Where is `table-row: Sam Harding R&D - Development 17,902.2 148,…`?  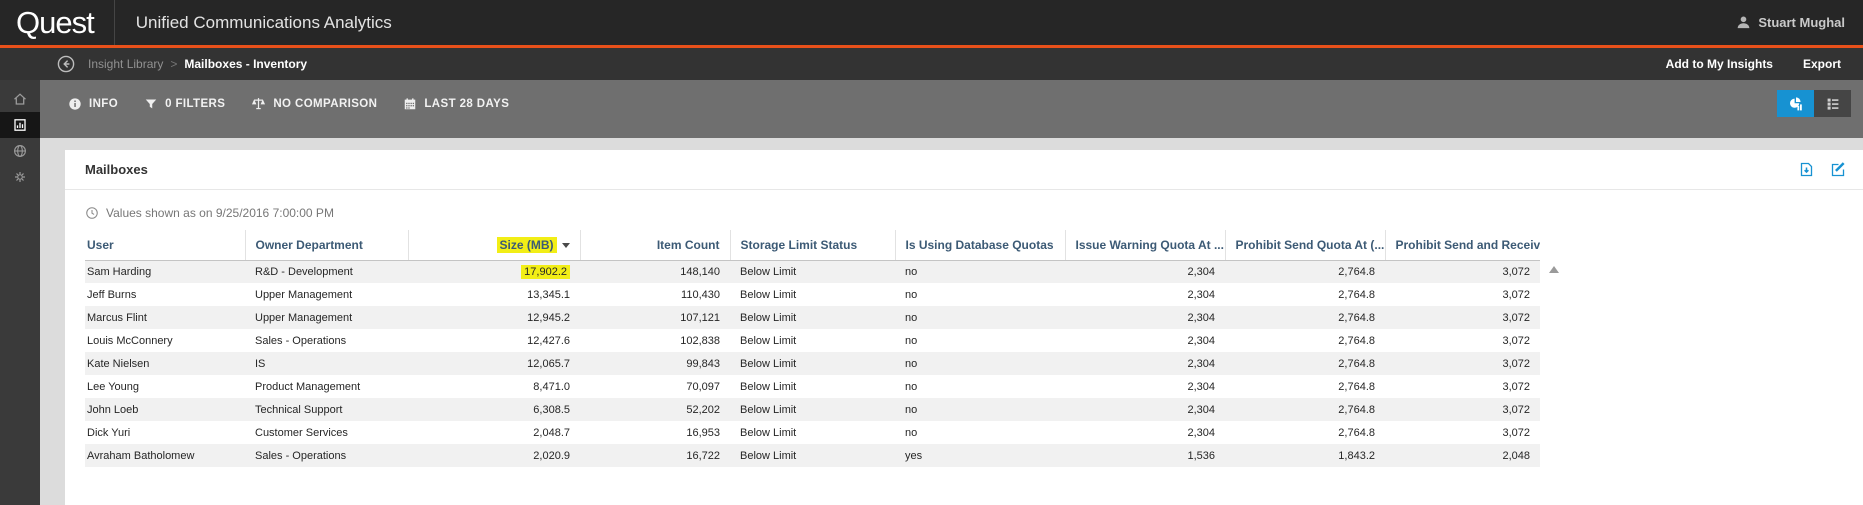
table-row: Sam Harding R&D - Development 17,902.2 148,… is located at coordinates (812, 271).